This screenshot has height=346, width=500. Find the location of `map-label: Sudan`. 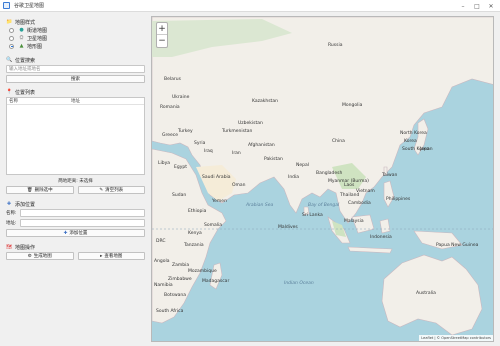

map-label: Sudan is located at coordinates (179, 195).